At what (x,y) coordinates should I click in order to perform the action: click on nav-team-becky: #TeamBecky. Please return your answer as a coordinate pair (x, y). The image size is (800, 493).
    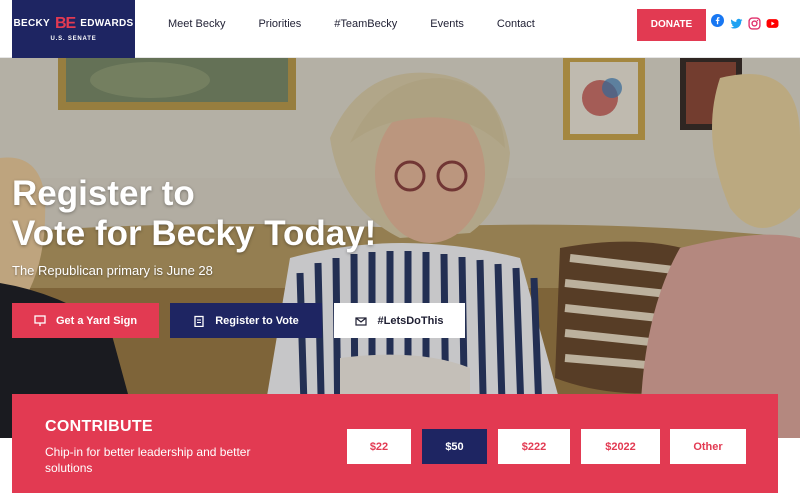
    Looking at the image, I should click on (365, 24).